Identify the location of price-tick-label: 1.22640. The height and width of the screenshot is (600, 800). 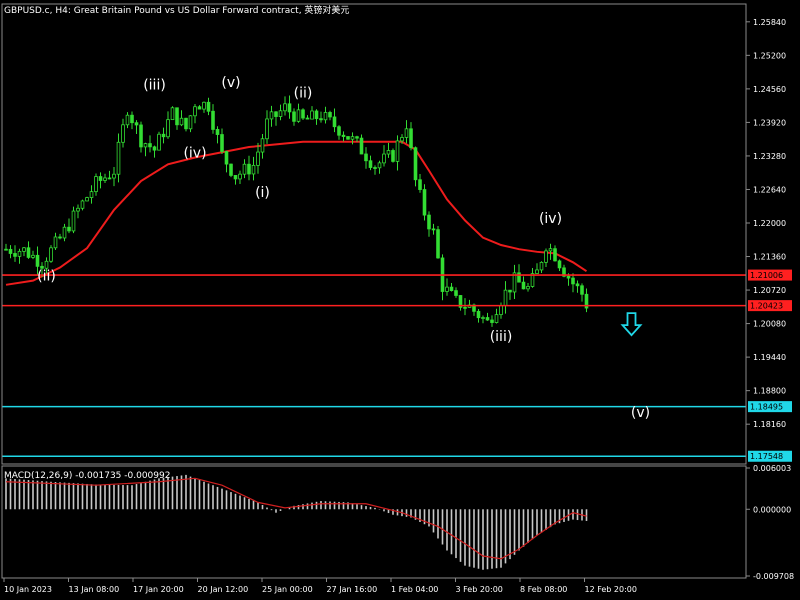
(769, 189).